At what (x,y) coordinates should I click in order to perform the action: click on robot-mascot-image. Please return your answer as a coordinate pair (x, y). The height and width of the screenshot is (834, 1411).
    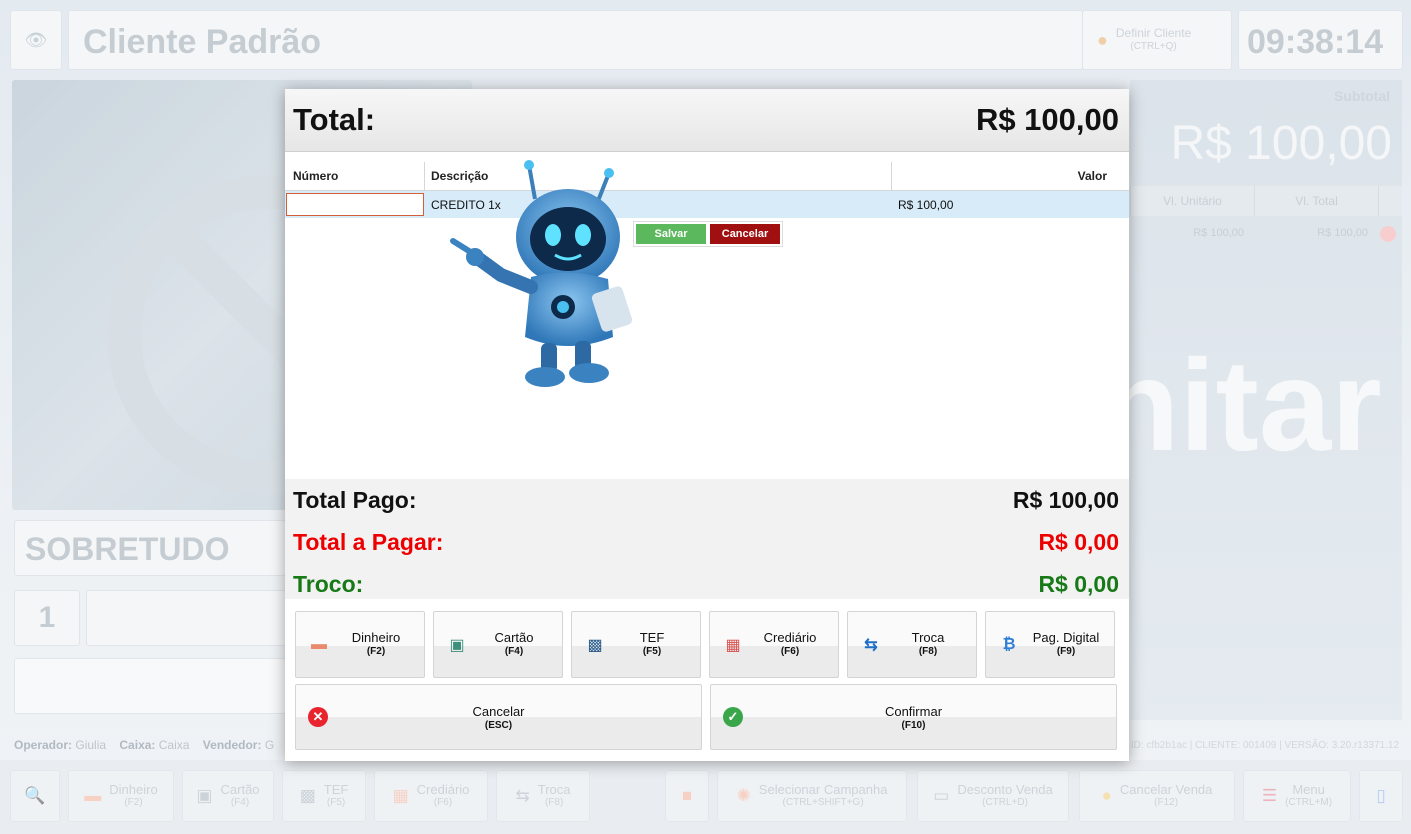
    Looking at the image, I should click on (541, 273).